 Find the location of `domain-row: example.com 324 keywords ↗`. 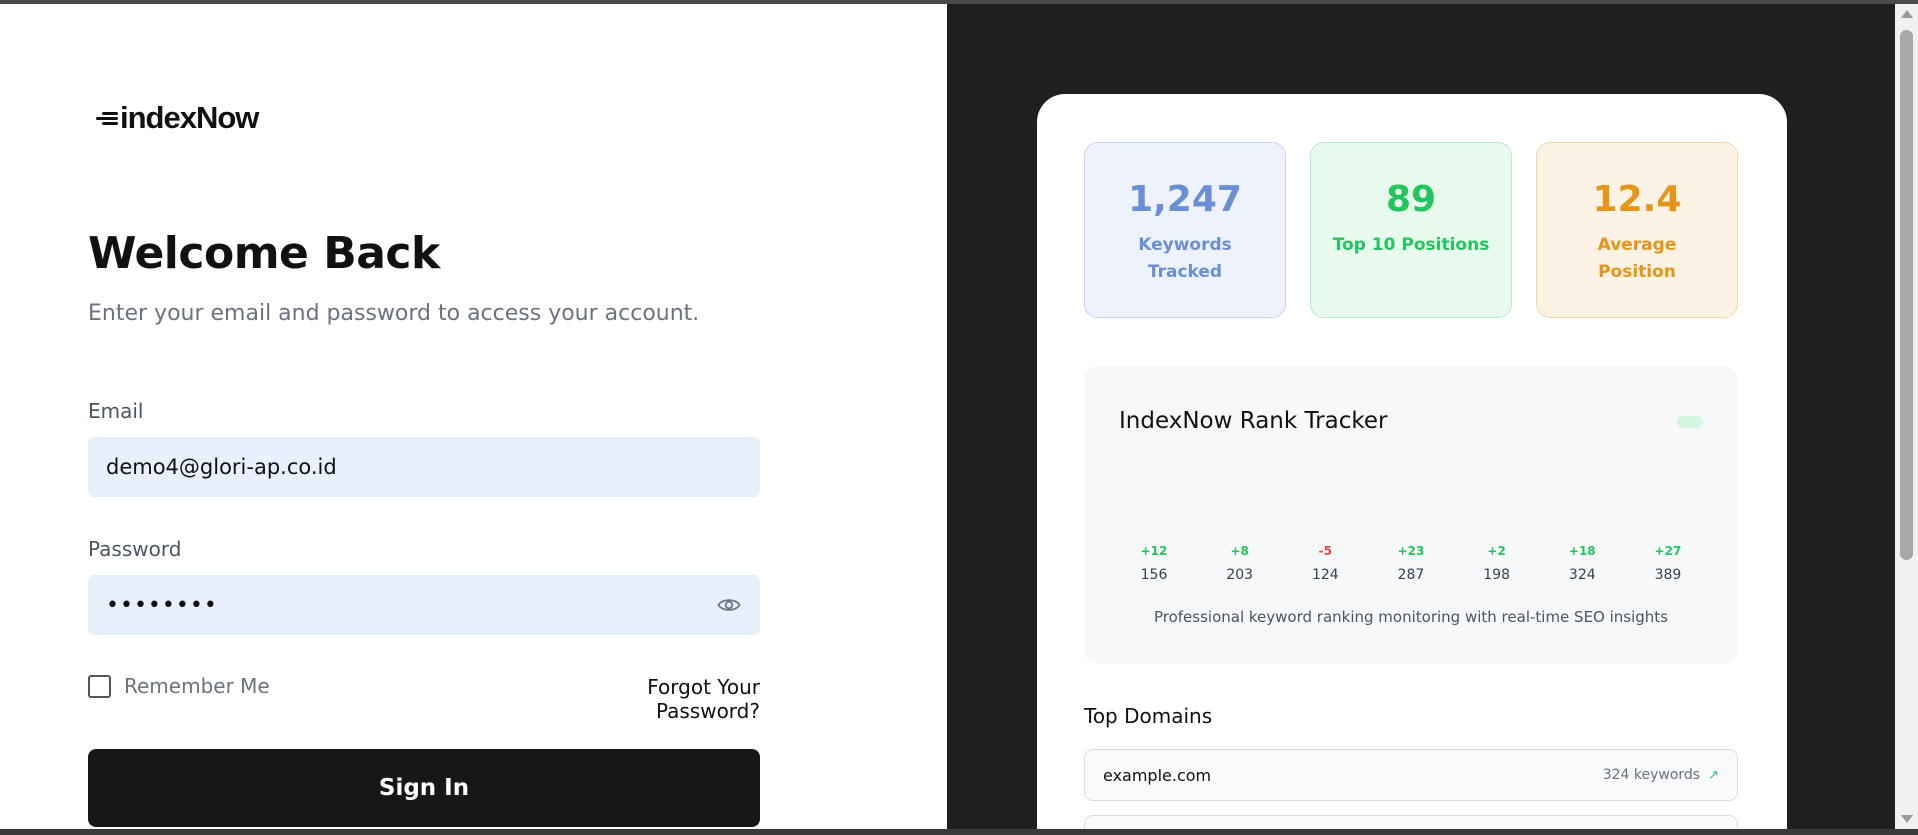

domain-row: example.com 324 keywords ↗ is located at coordinates (1411, 775).